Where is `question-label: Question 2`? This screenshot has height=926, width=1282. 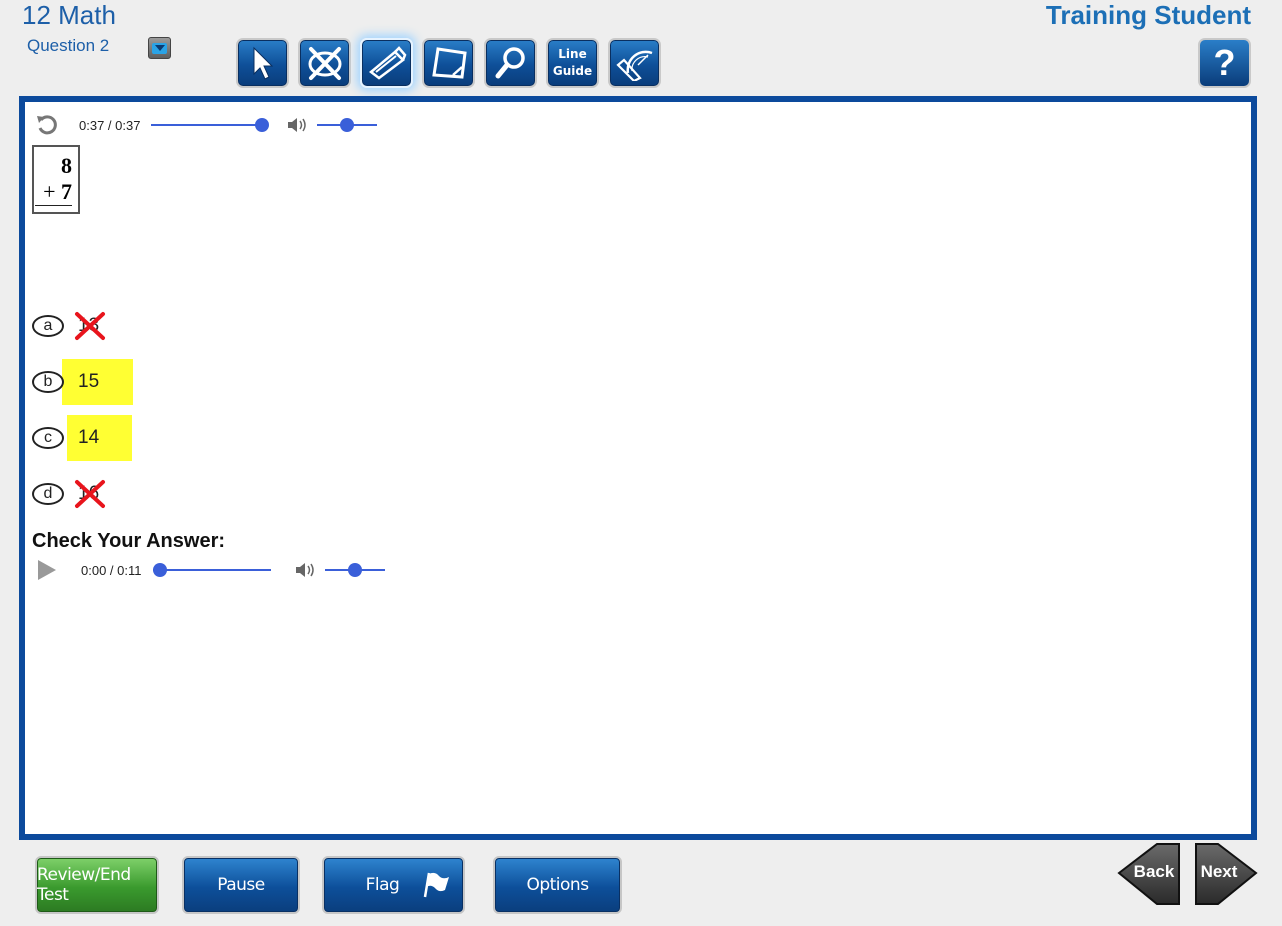 question-label: Question 2 is located at coordinates (68, 45).